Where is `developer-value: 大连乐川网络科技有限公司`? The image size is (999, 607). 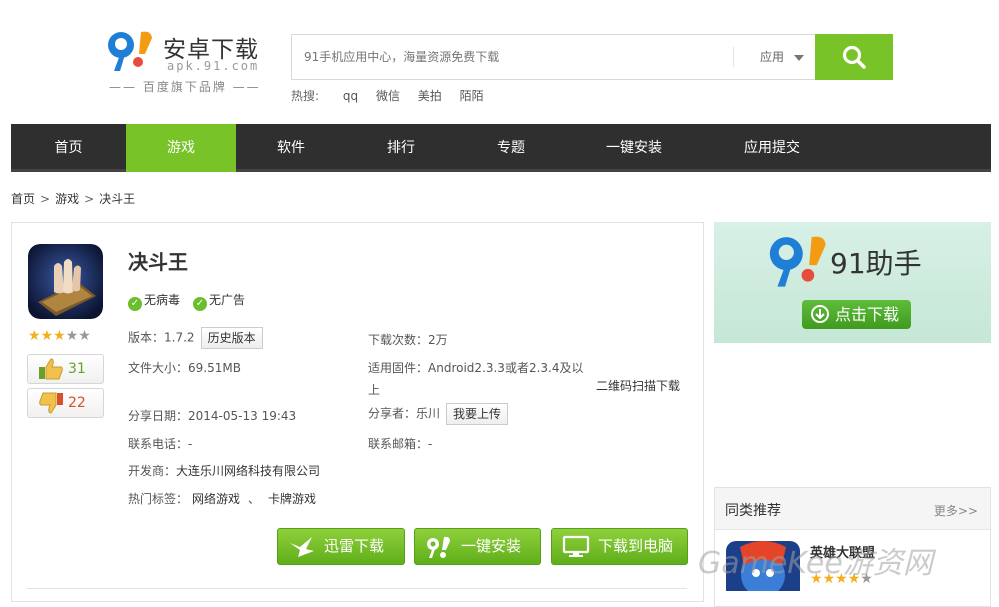
developer-value: 大连乐川网络科技有限公司 is located at coordinates (248, 471).